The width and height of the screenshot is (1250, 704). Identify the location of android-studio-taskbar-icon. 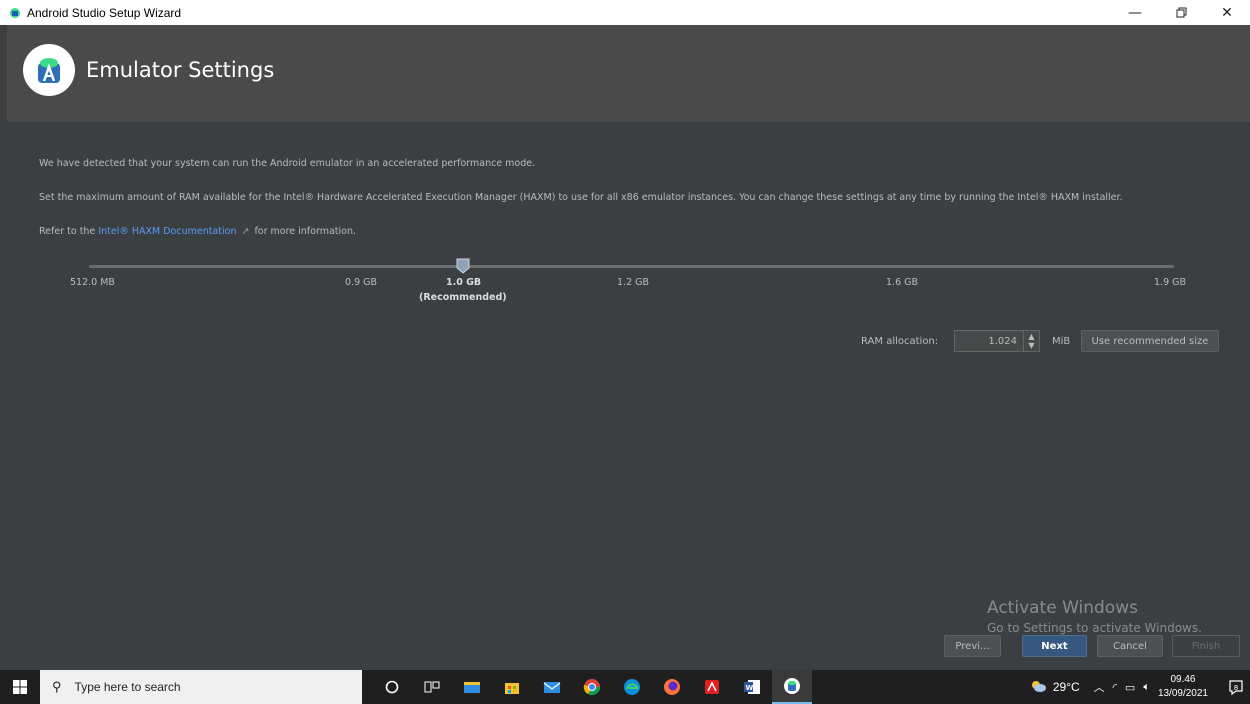
(792, 687).